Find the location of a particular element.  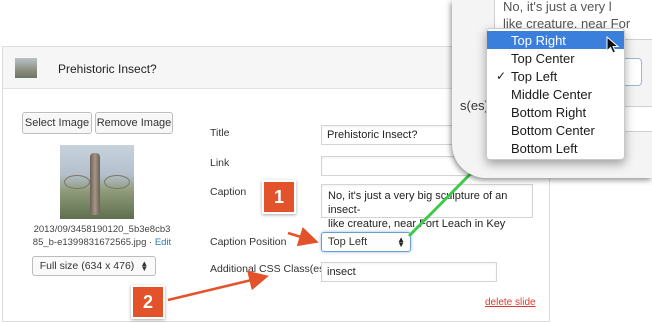

callout-badge-2: 2 is located at coordinates (148, 302).